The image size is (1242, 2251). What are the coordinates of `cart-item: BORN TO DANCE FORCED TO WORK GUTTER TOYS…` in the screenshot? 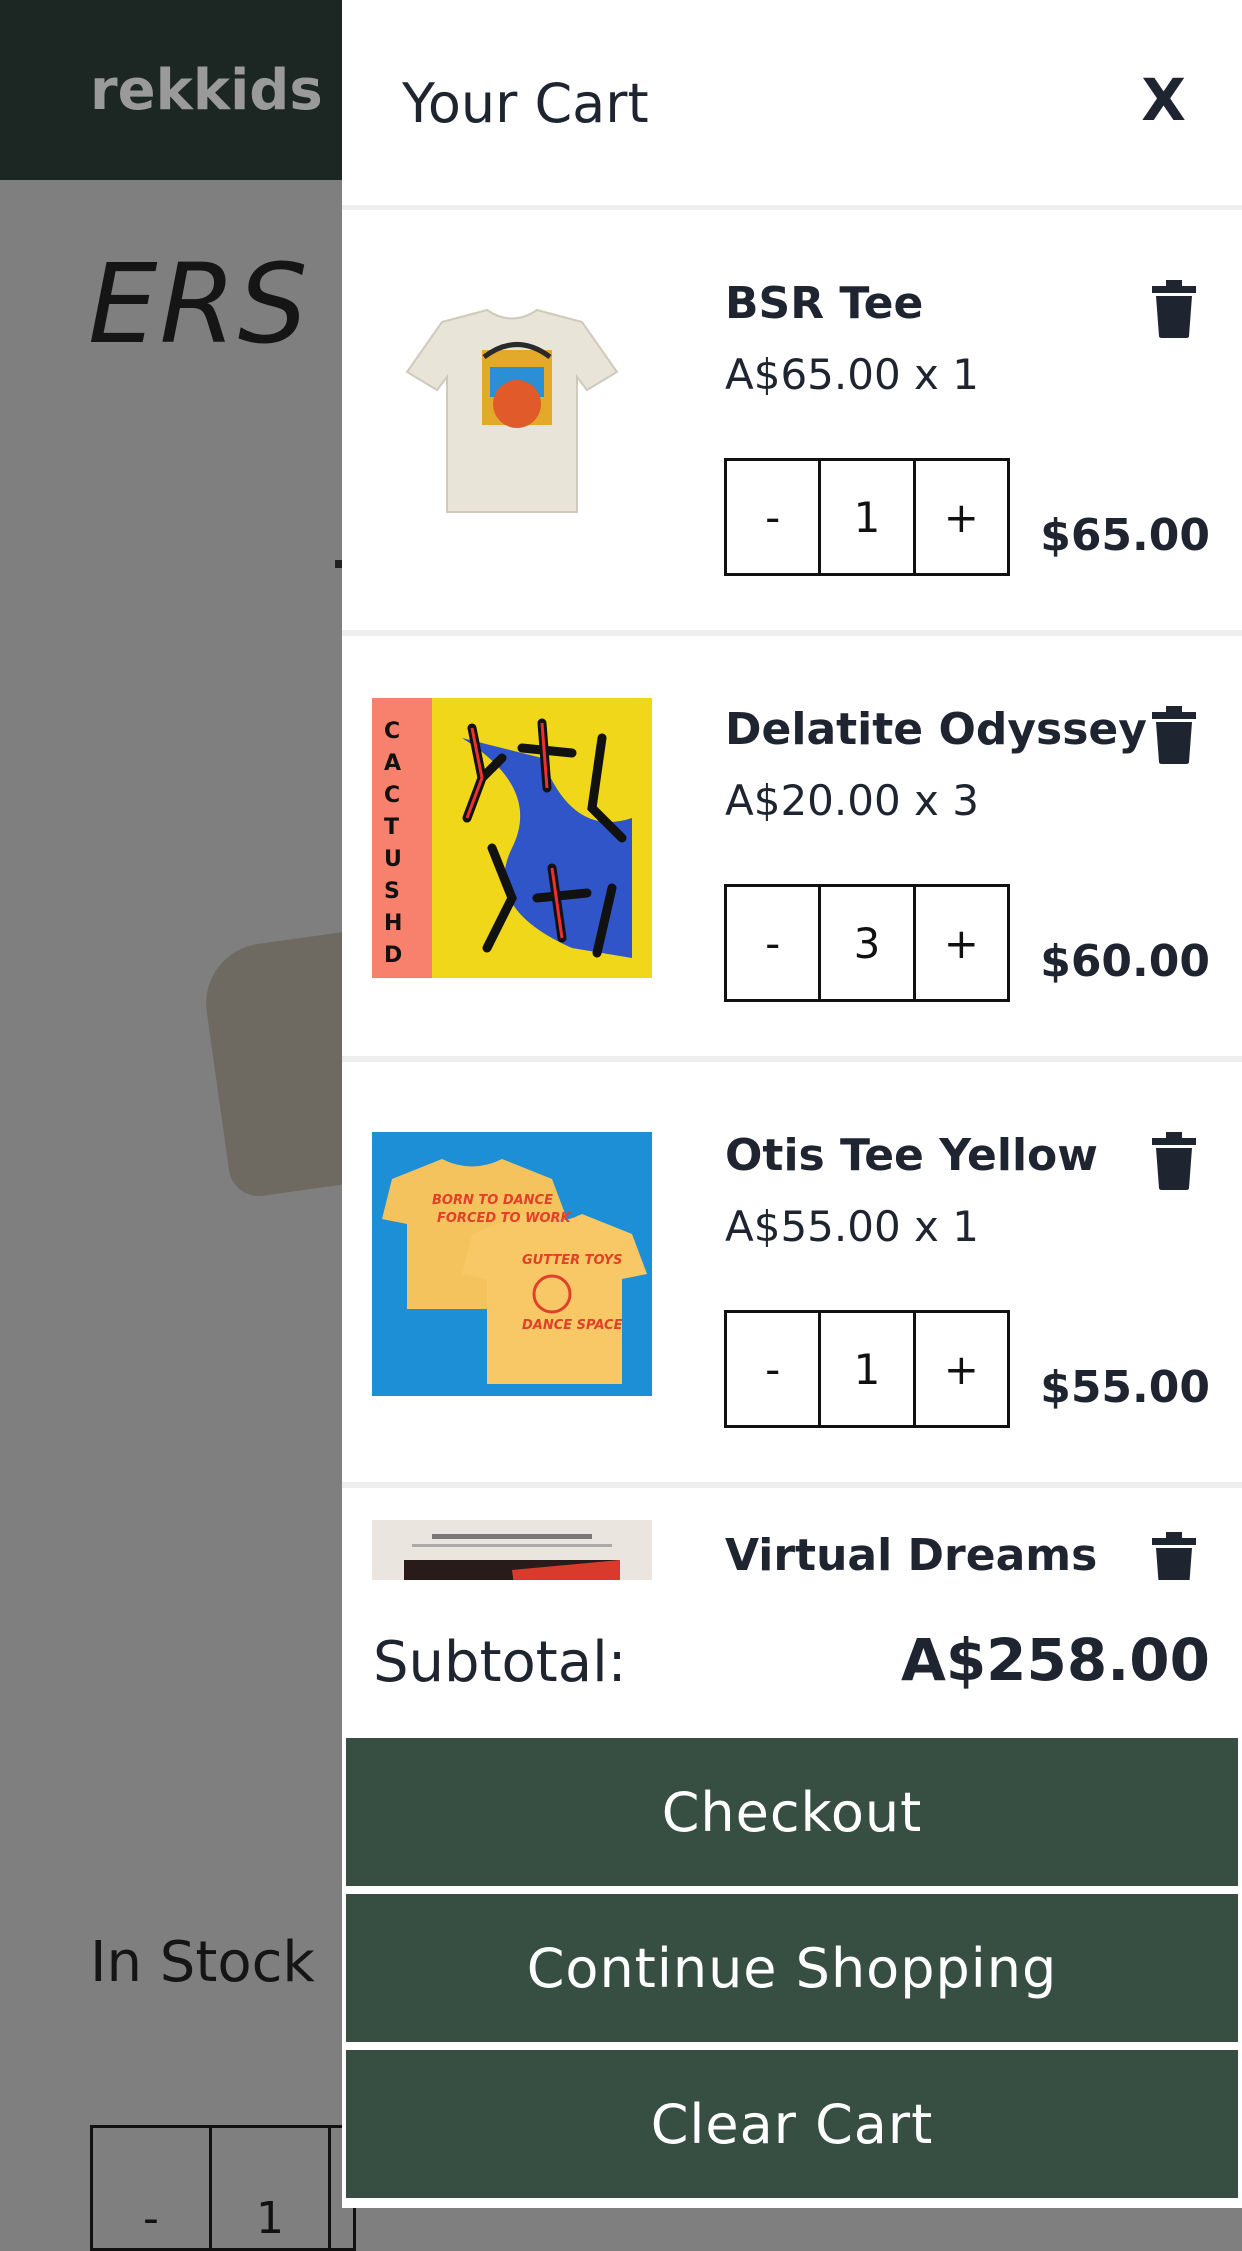 It's located at (792, 1275).